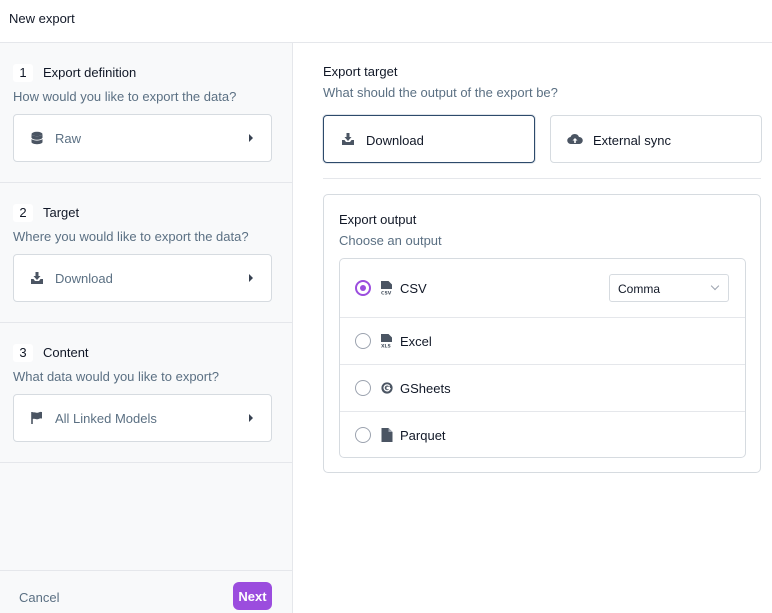 Image resolution: width=772 pixels, height=613 pixels. Describe the element at coordinates (669, 288) in the screenshot. I see `csv-delimiter-select: Comma` at that location.